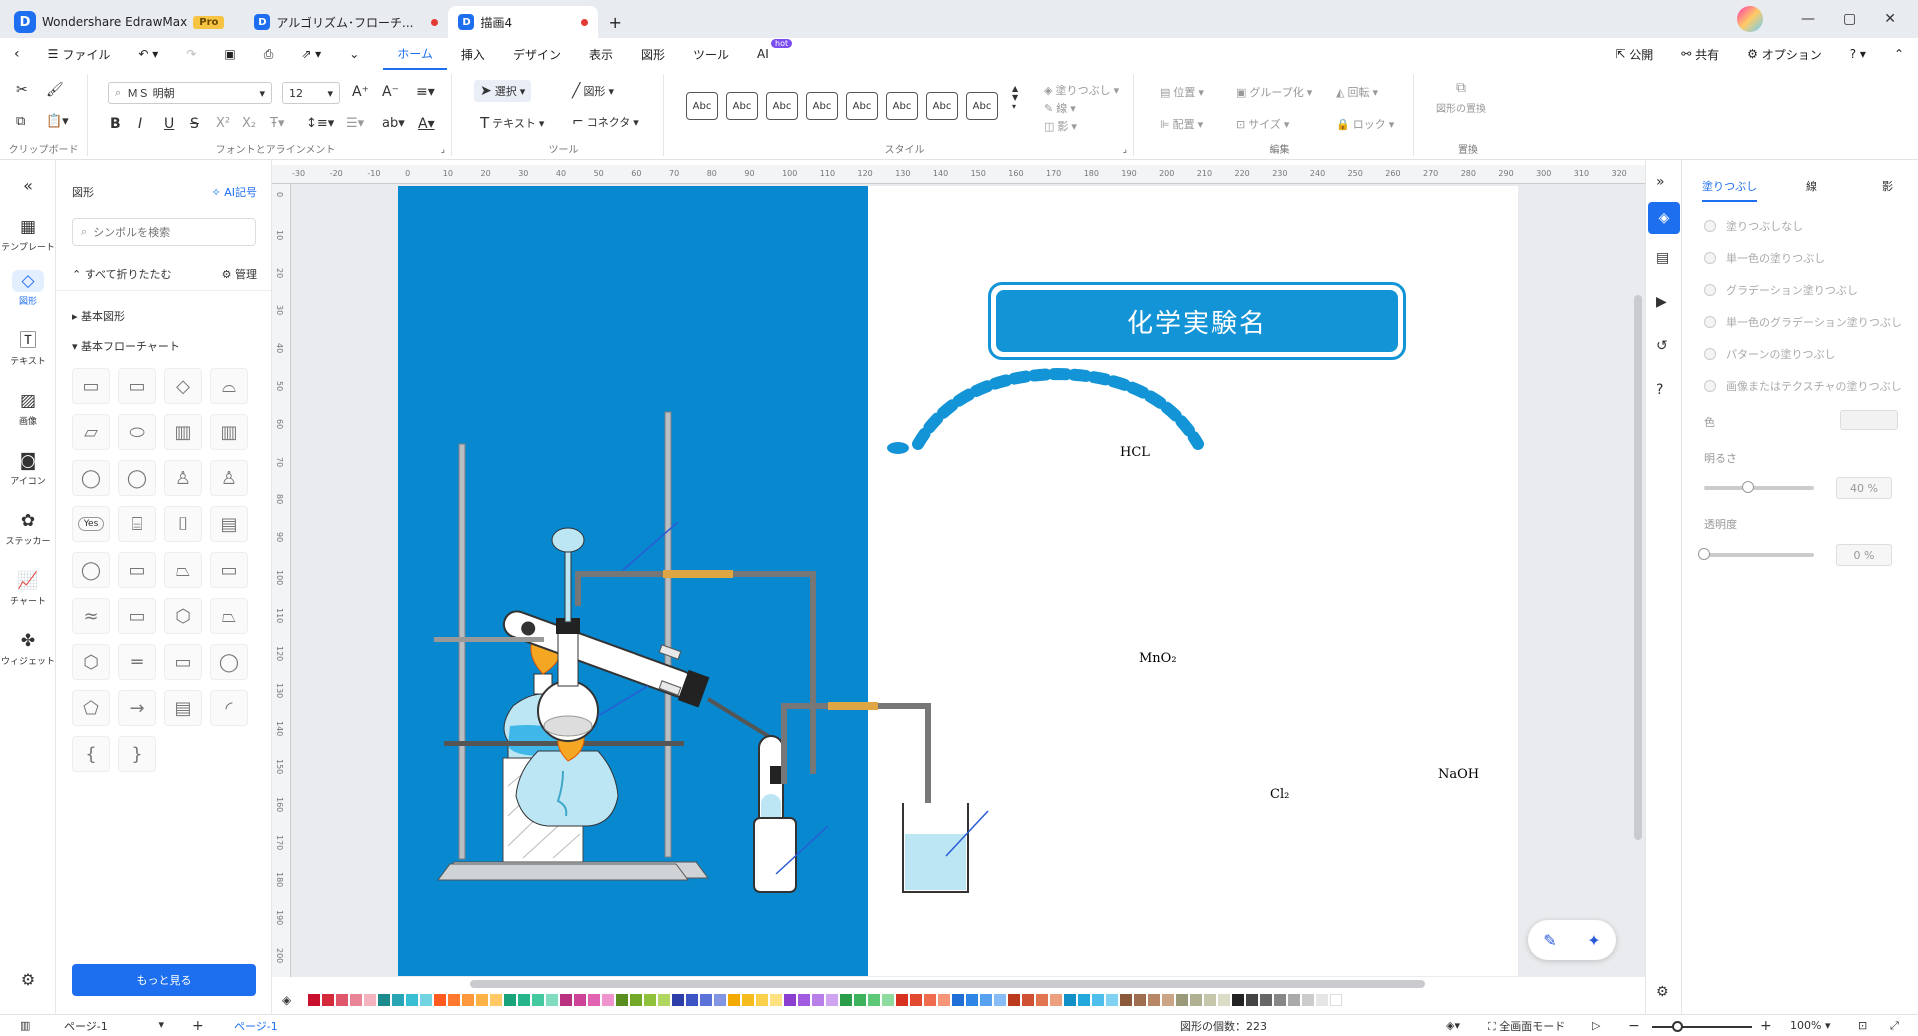 The width and height of the screenshot is (1918, 1036). Describe the element at coordinates (1894, 1026) in the screenshot. I see `expand-icon: ⤢` at that location.